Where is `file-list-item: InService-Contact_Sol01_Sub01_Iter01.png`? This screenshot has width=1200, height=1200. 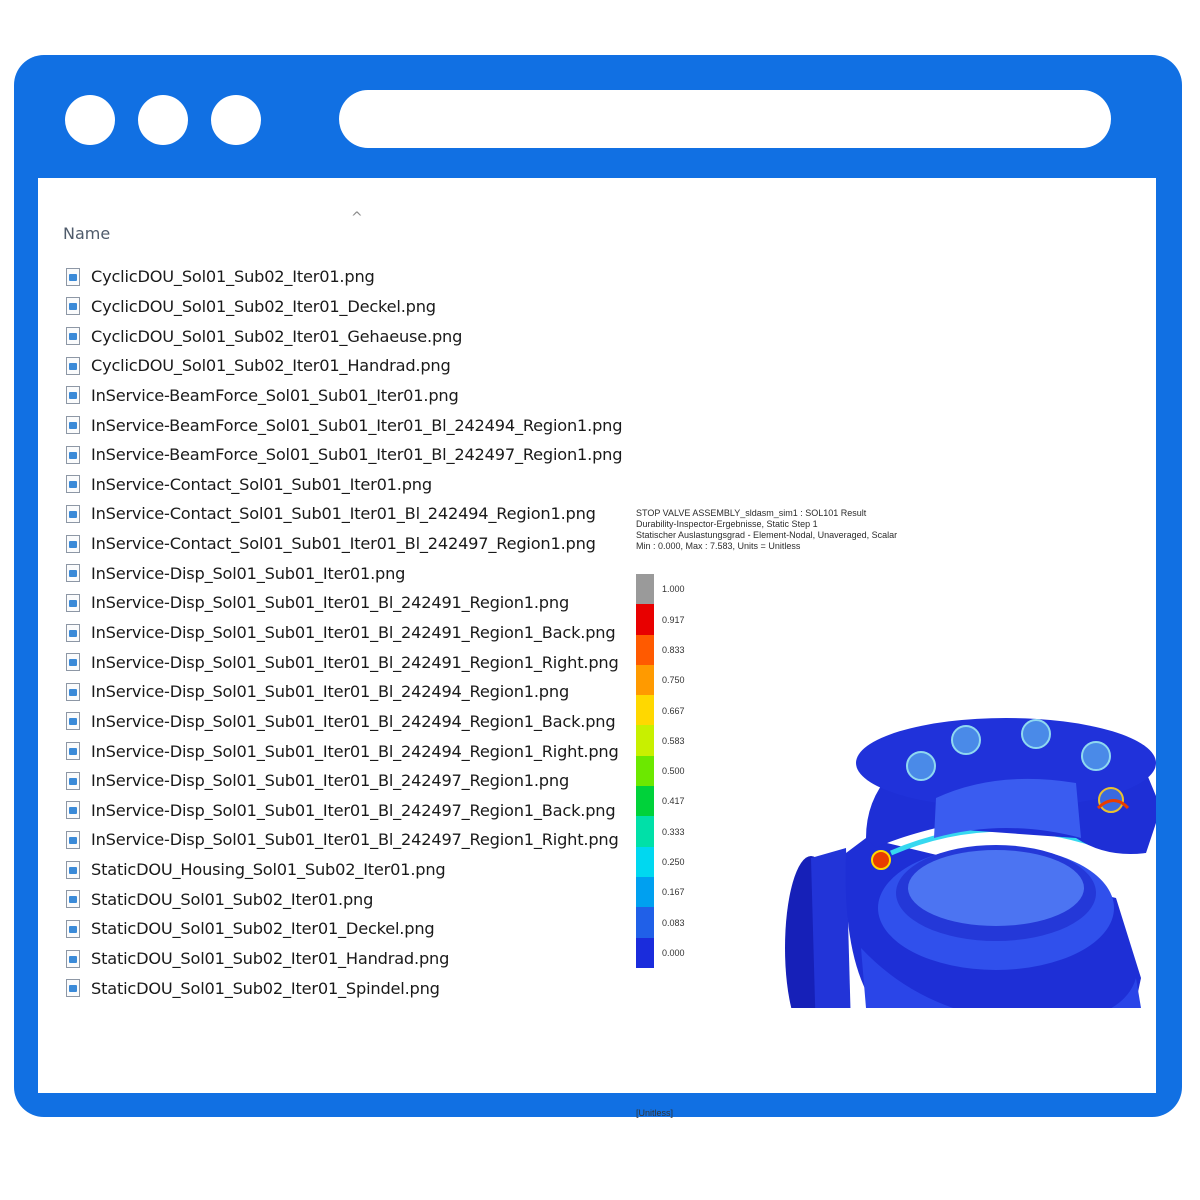 file-list-item: InService-Contact_Sol01_Sub01_Iter01.png is located at coordinates (344, 484).